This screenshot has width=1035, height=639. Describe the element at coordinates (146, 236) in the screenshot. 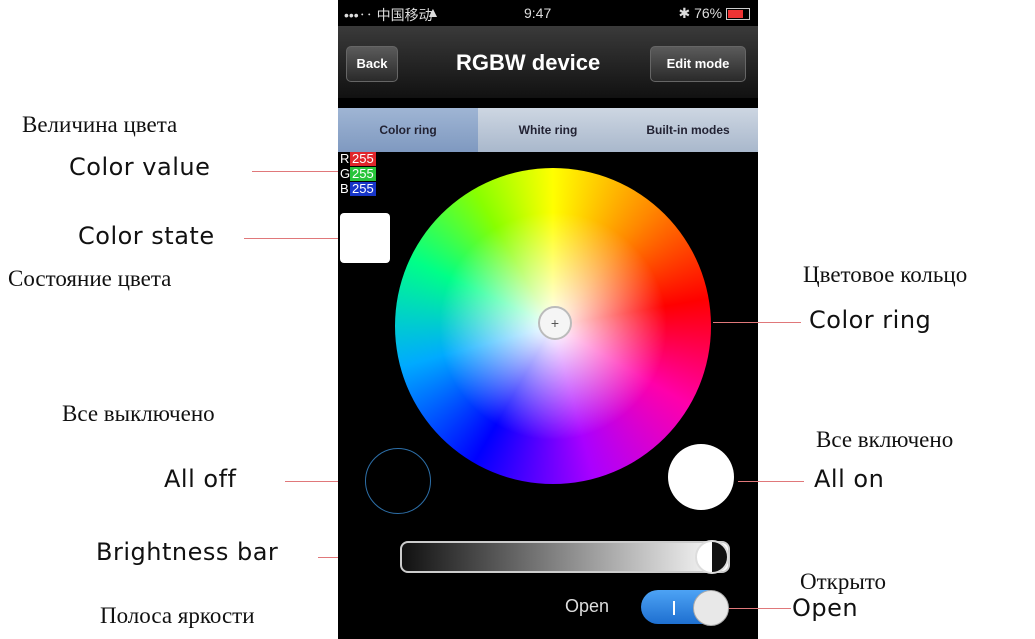

I see `annotation-color-state-en: Color state` at that location.